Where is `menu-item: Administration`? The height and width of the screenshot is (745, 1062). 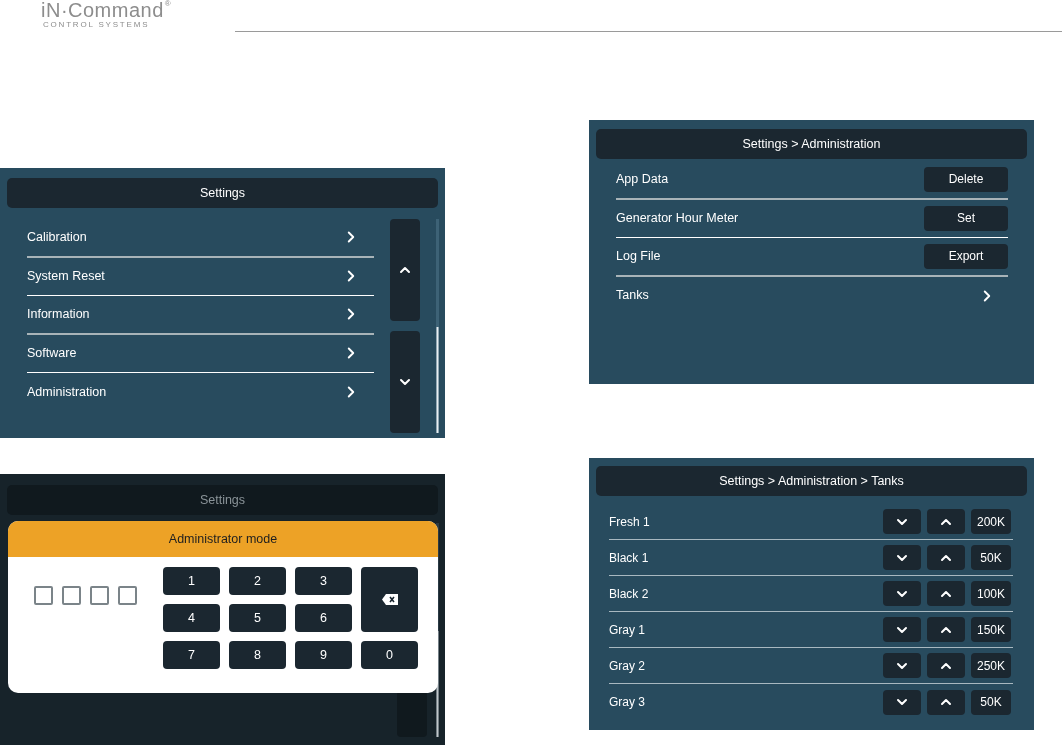 menu-item: Administration is located at coordinates (200, 392).